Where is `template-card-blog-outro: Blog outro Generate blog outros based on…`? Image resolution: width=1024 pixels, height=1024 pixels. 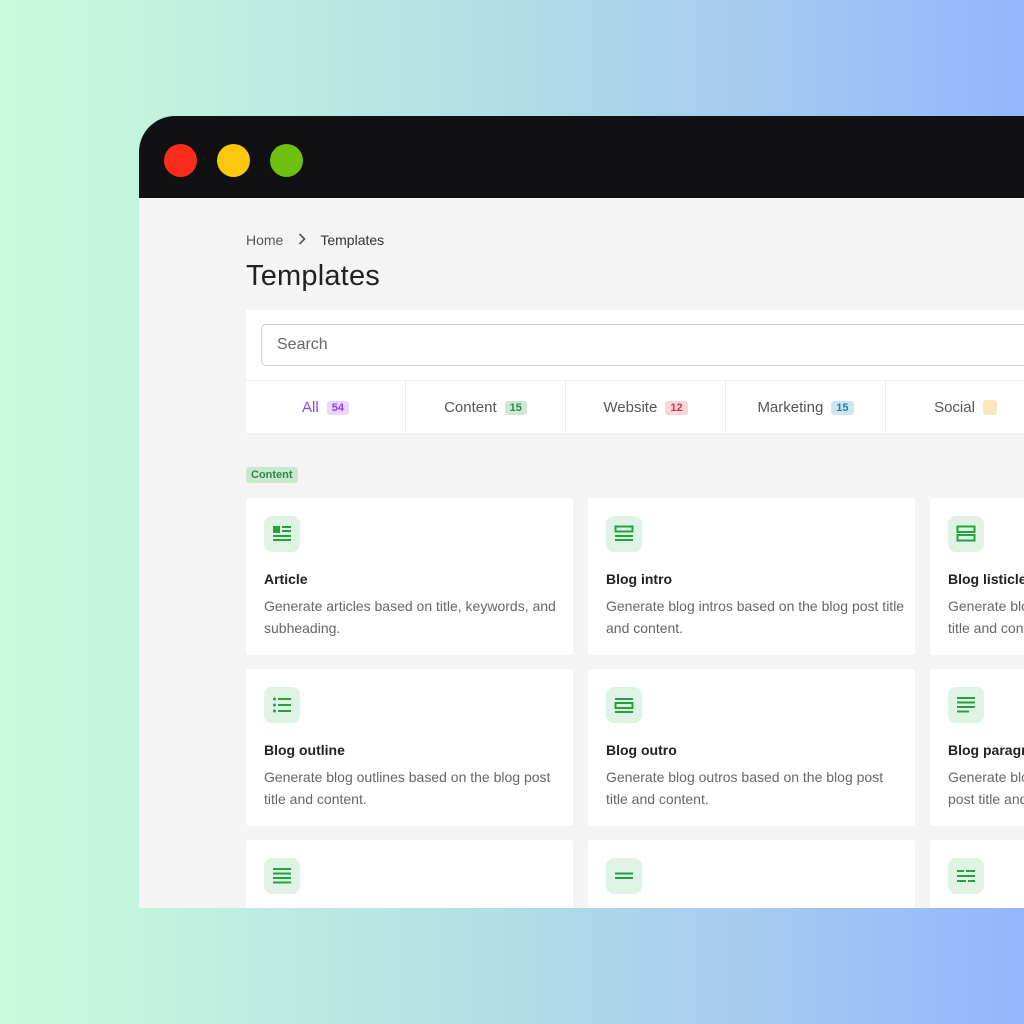
template-card-blog-outro: Blog outro Generate blog outros based on… is located at coordinates (751, 747).